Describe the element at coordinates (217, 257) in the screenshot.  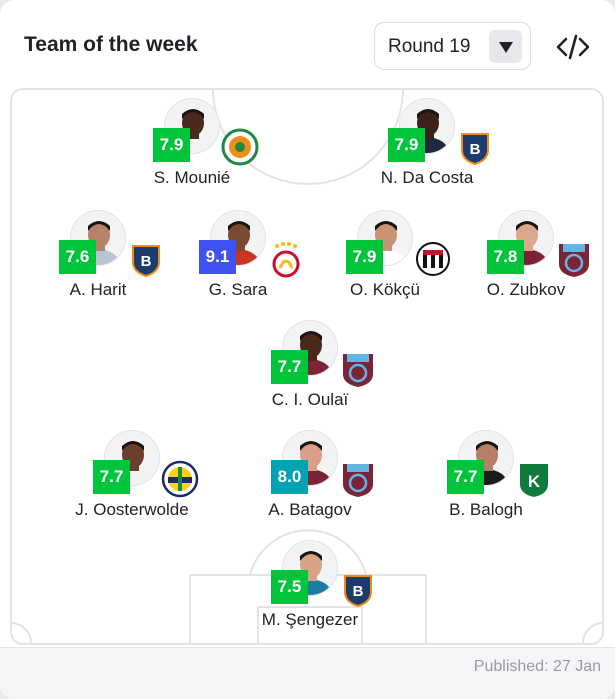
I see `player-rating: 9.1` at that location.